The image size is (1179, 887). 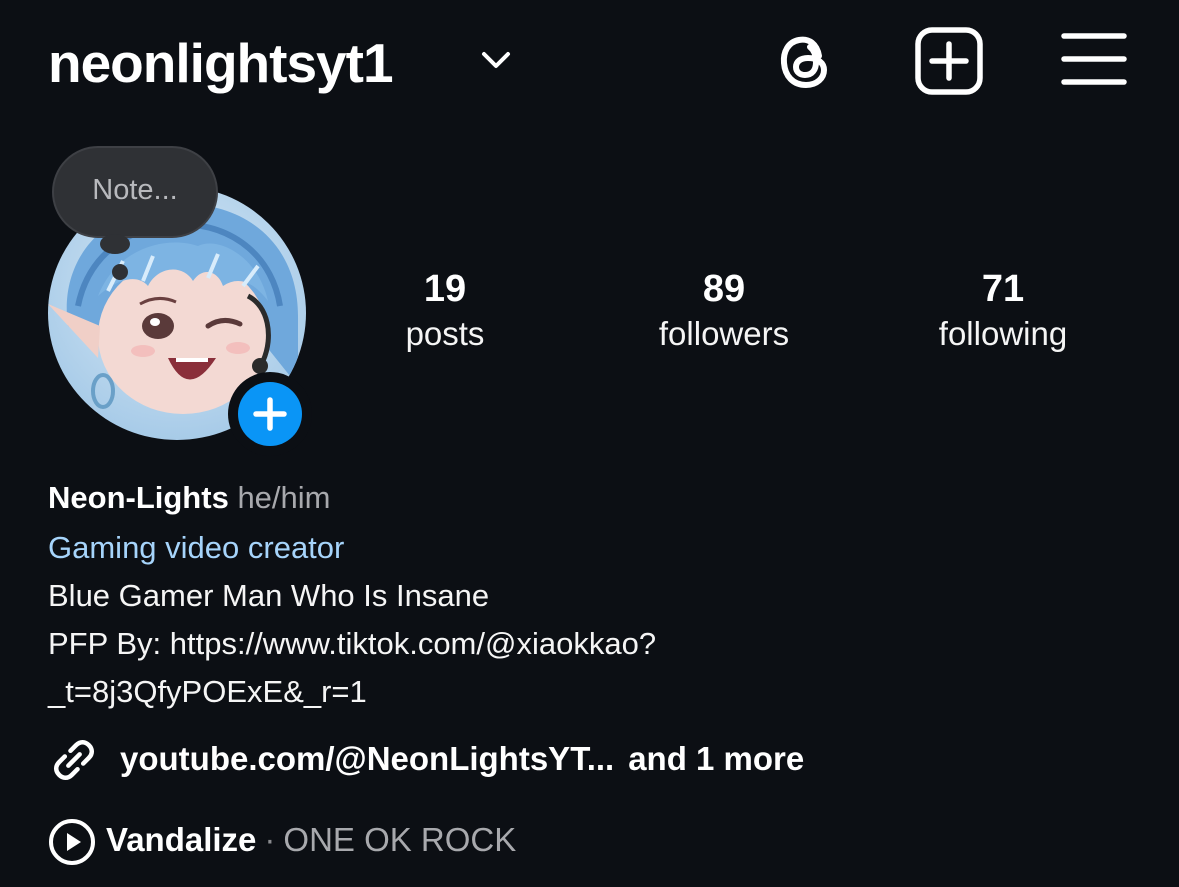 What do you see at coordinates (181, 839) in the screenshot?
I see `music-song-title: Vandalize` at bounding box center [181, 839].